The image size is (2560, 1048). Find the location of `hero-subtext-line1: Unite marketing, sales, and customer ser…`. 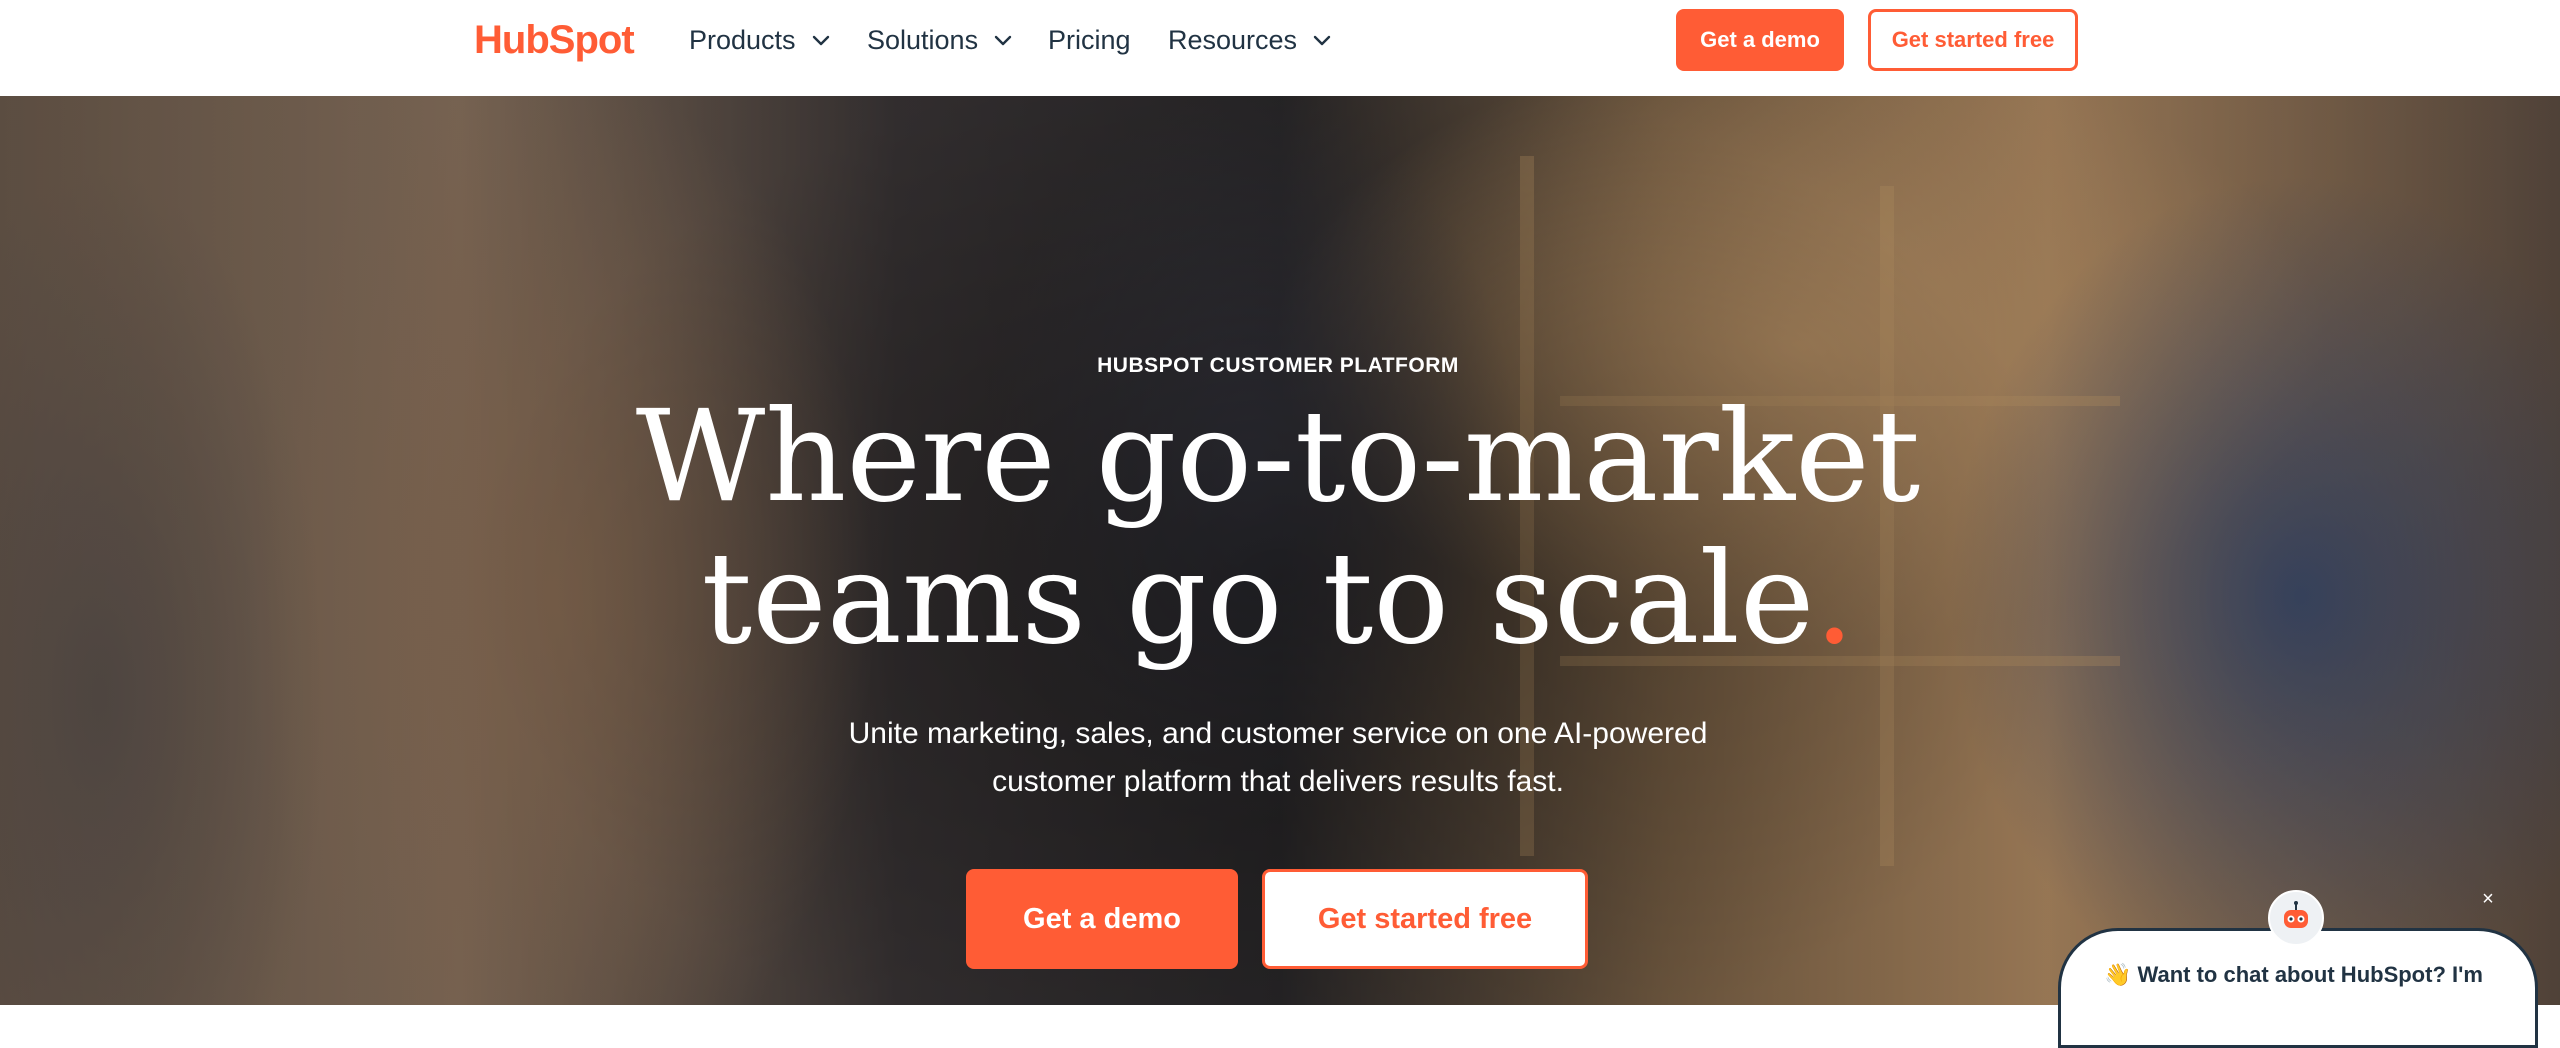

hero-subtext-line1: Unite marketing, sales, and customer ser… is located at coordinates (1278, 733).